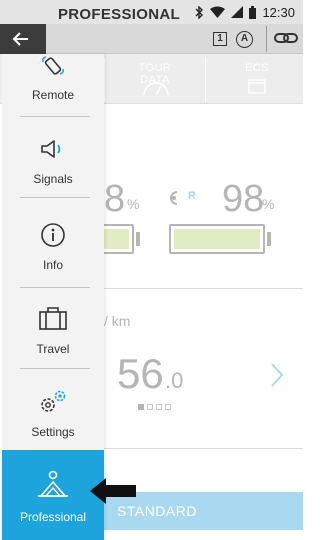 Image resolution: width=320 pixels, height=540 pixels. What do you see at coordinates (53, 432) in the screenshot?
I see `drawer-item-label: Settings` at bounding box center [53, 432].